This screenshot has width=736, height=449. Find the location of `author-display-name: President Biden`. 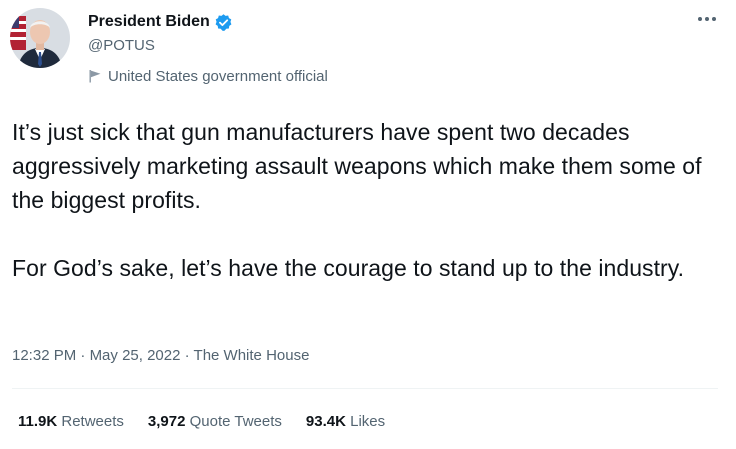

author-display-name: President Biden is located at coordinates (149, 22).